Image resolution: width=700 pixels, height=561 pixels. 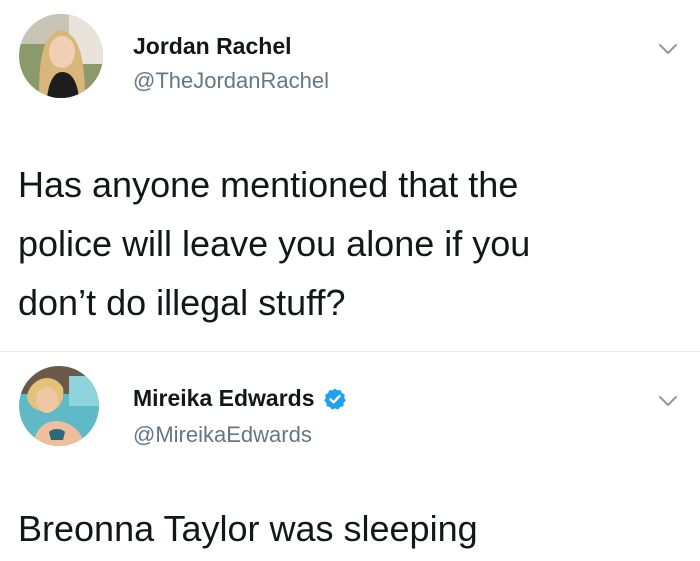 I want to click on tweet-text-line: Has anyone mentioned that the, so click(x=268, y=184).